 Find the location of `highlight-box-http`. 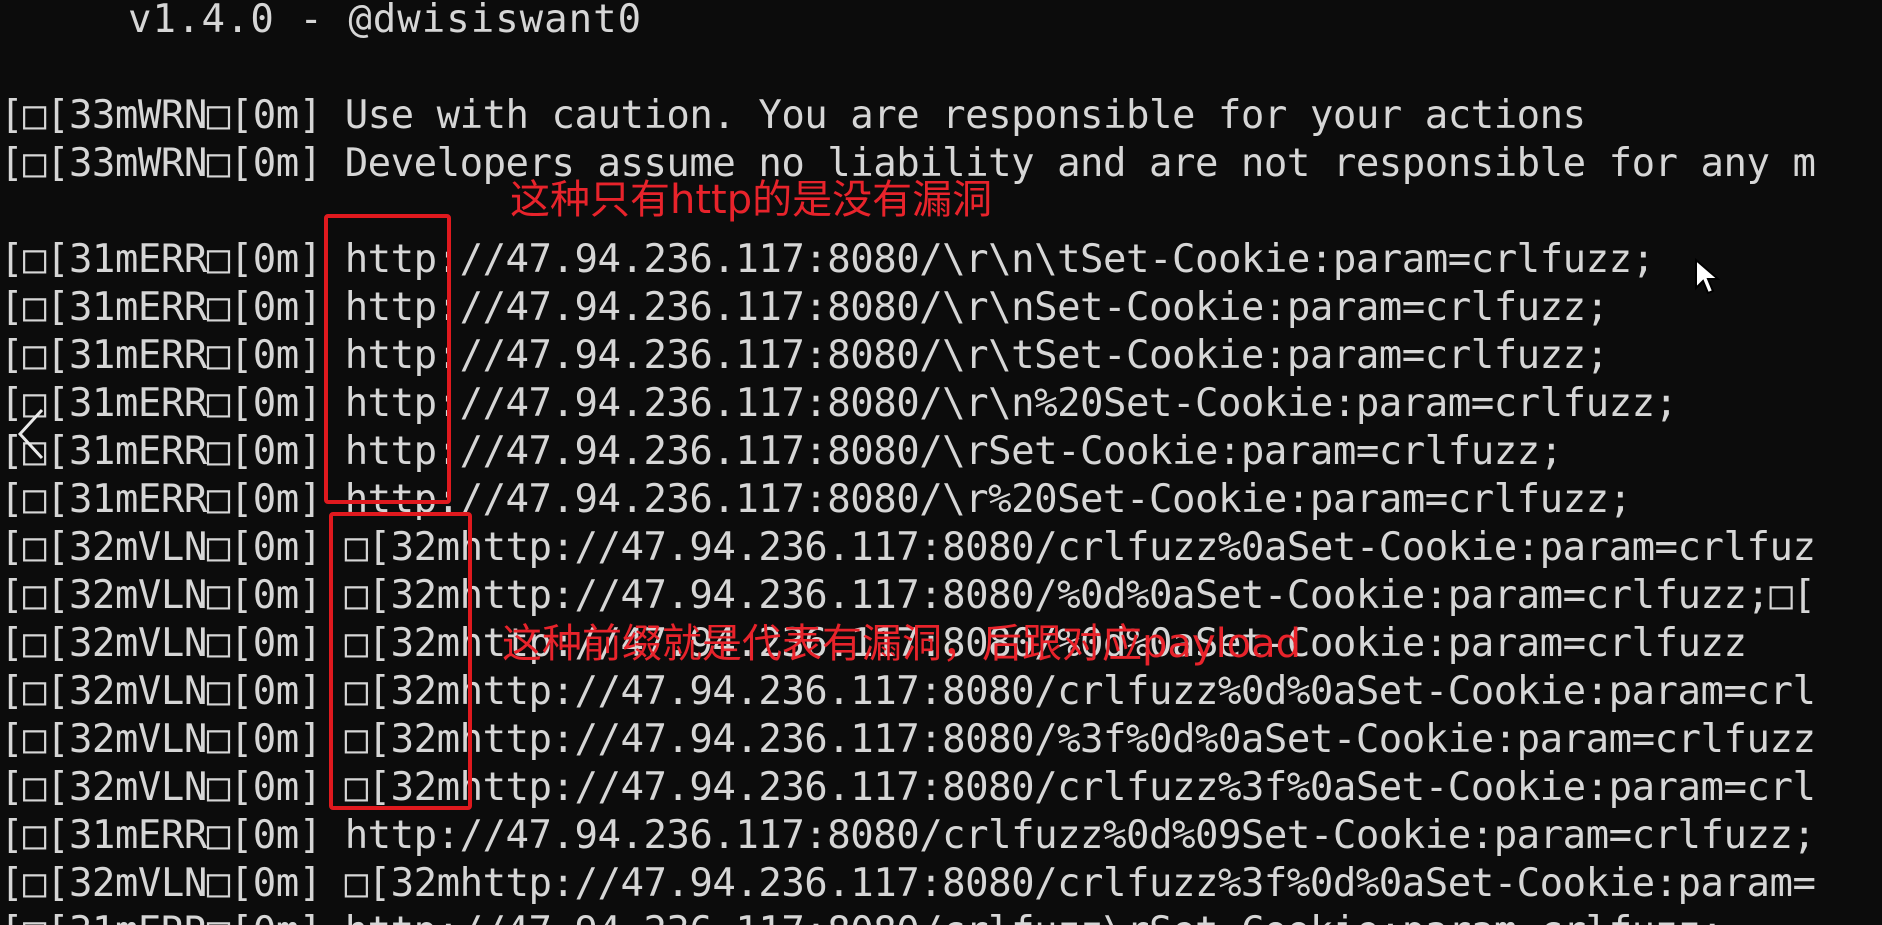

highlight-box-http is located at coordinates (387, 359).